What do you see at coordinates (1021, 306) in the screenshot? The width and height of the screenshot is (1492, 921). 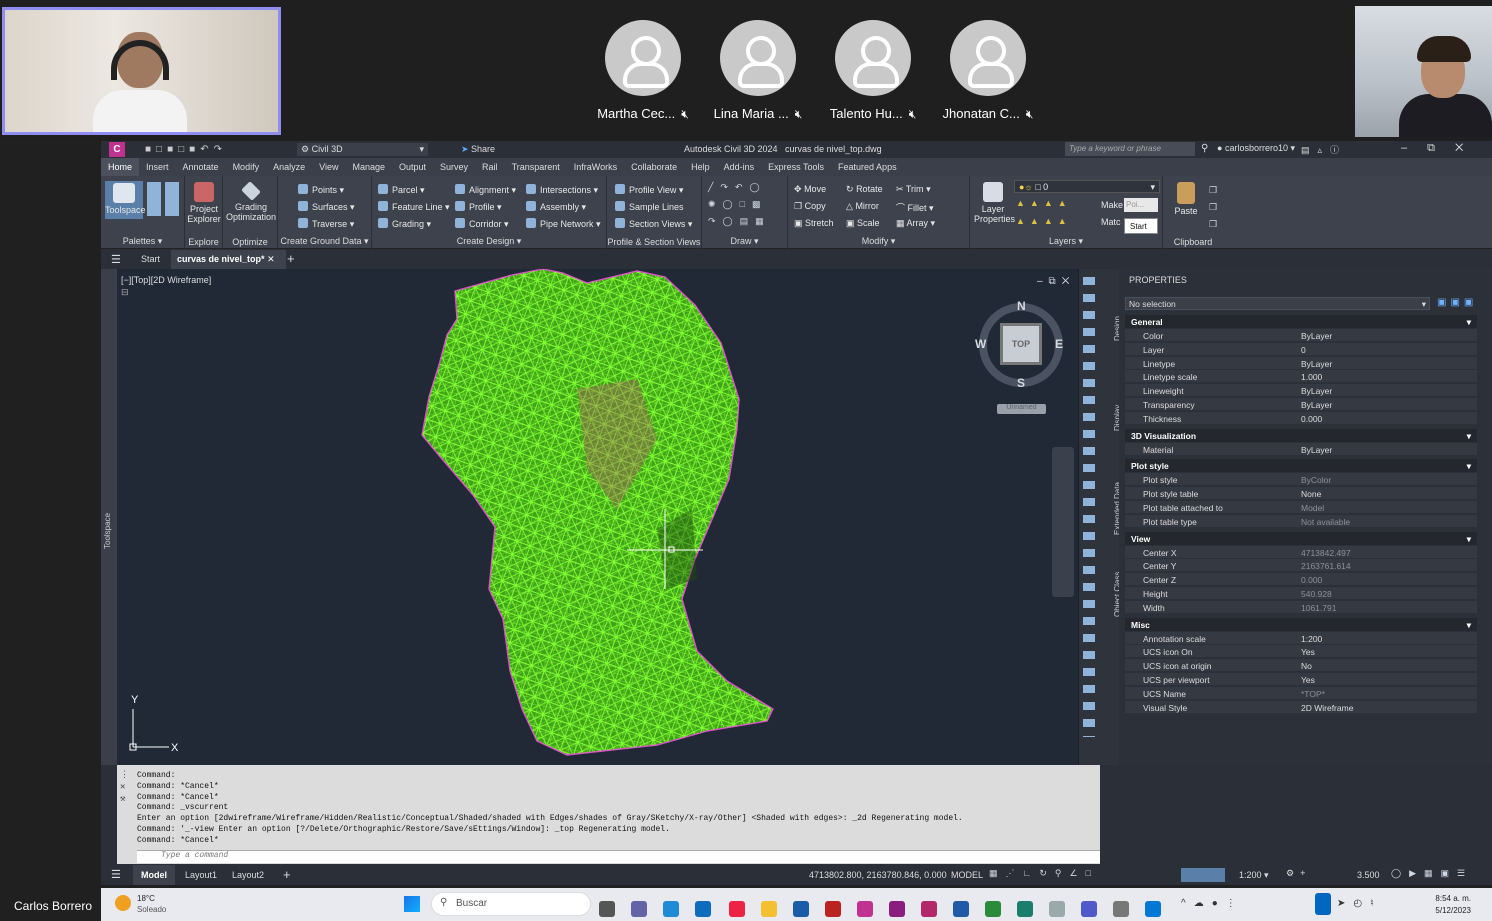 I see `compass-north: N` at bounding box center [1021, 306].